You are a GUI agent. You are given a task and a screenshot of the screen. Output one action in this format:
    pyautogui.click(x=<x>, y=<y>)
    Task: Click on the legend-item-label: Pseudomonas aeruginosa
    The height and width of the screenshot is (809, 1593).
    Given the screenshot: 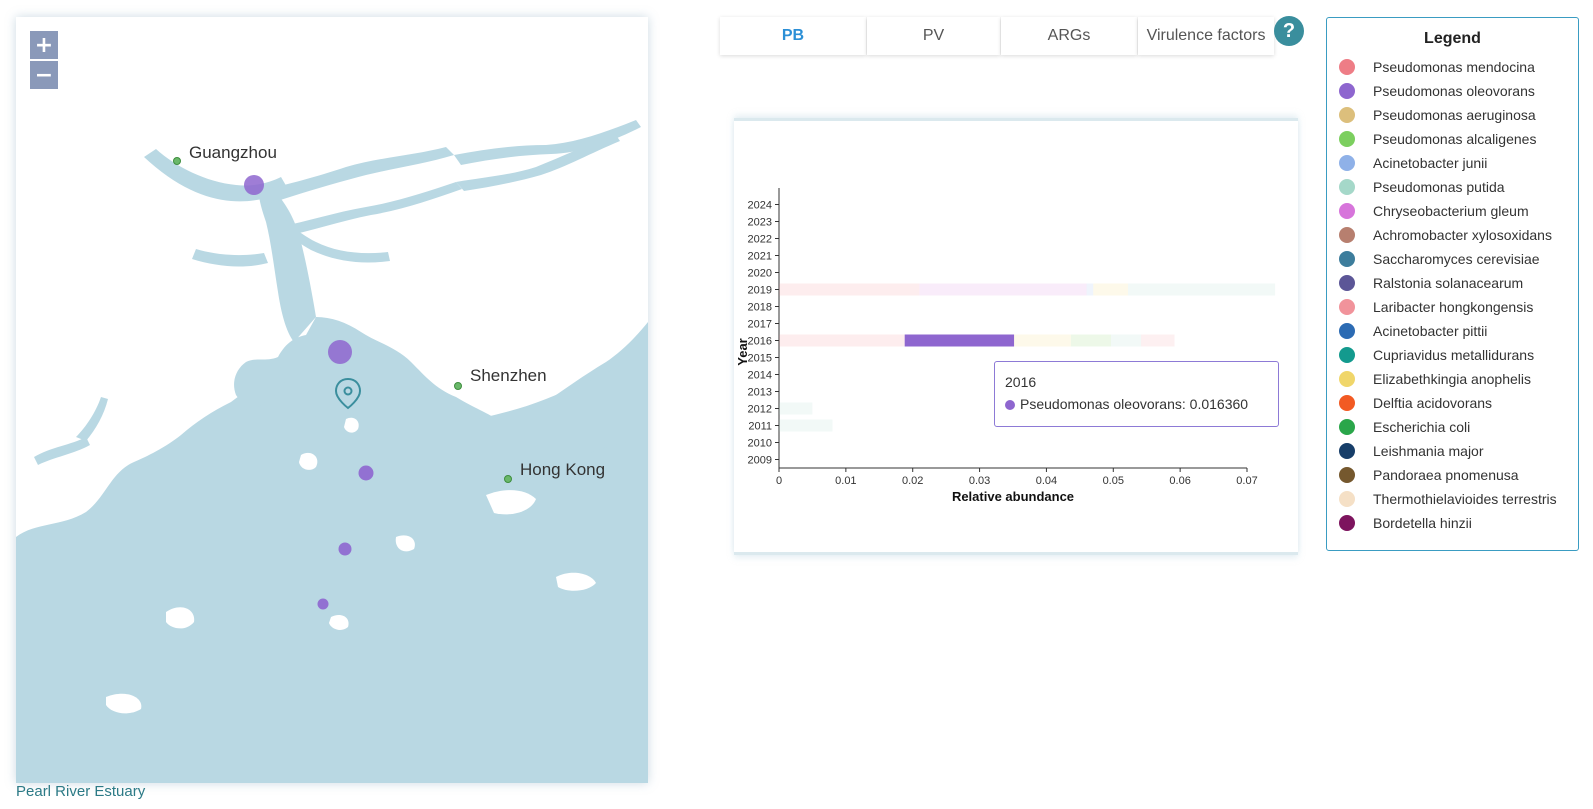 What is the action you would take?
    pyautogui.click(x=1454, y=115)
    